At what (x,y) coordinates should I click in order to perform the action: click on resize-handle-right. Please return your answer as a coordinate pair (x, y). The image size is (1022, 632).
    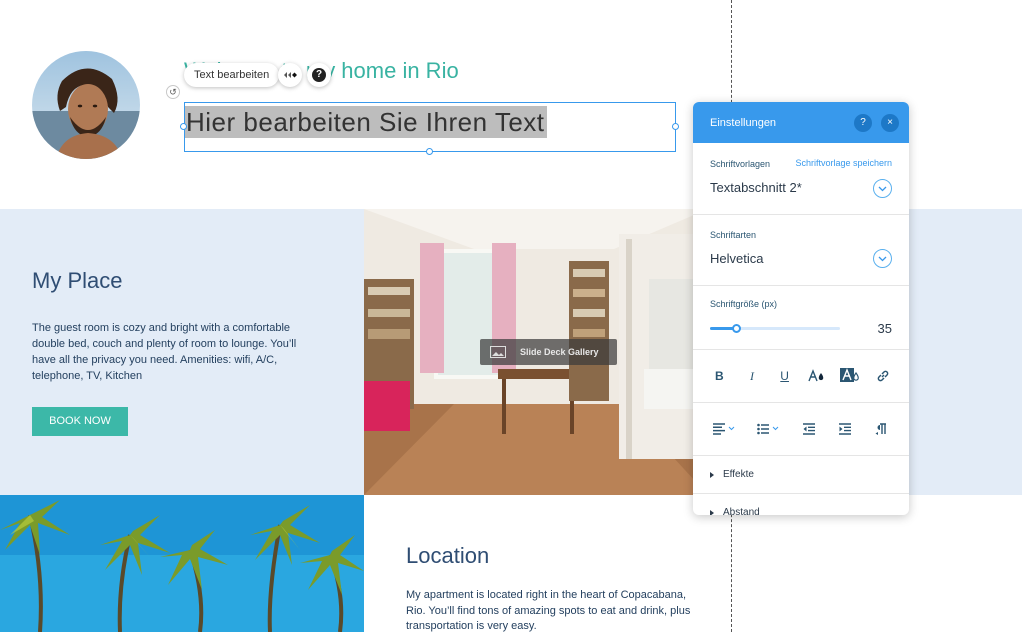
    Looking at the image, I should click on (675, 126).